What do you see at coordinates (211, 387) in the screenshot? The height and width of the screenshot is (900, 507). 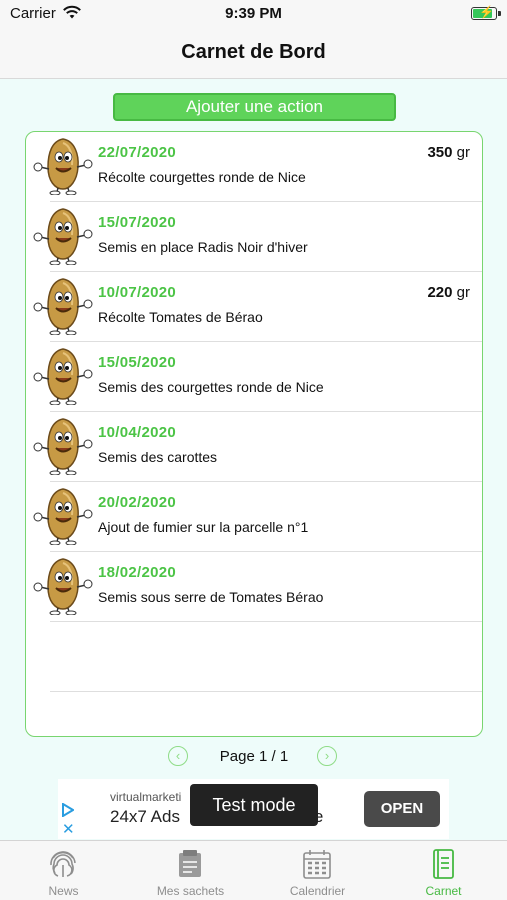 I see `entry-description: Semis des courgettes ronde de Nice` at bounding box center [211, 387].